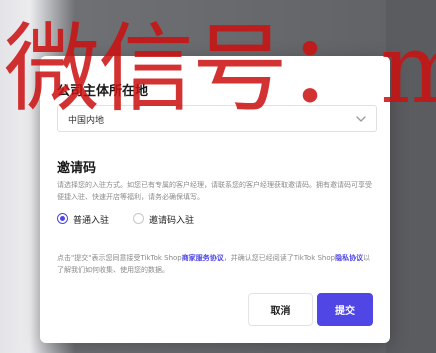 This screenshot has height=353, width=436. Describe the element at coordinates (62, 218) in the screenshot. I see `radio-checked-icon` at that location.